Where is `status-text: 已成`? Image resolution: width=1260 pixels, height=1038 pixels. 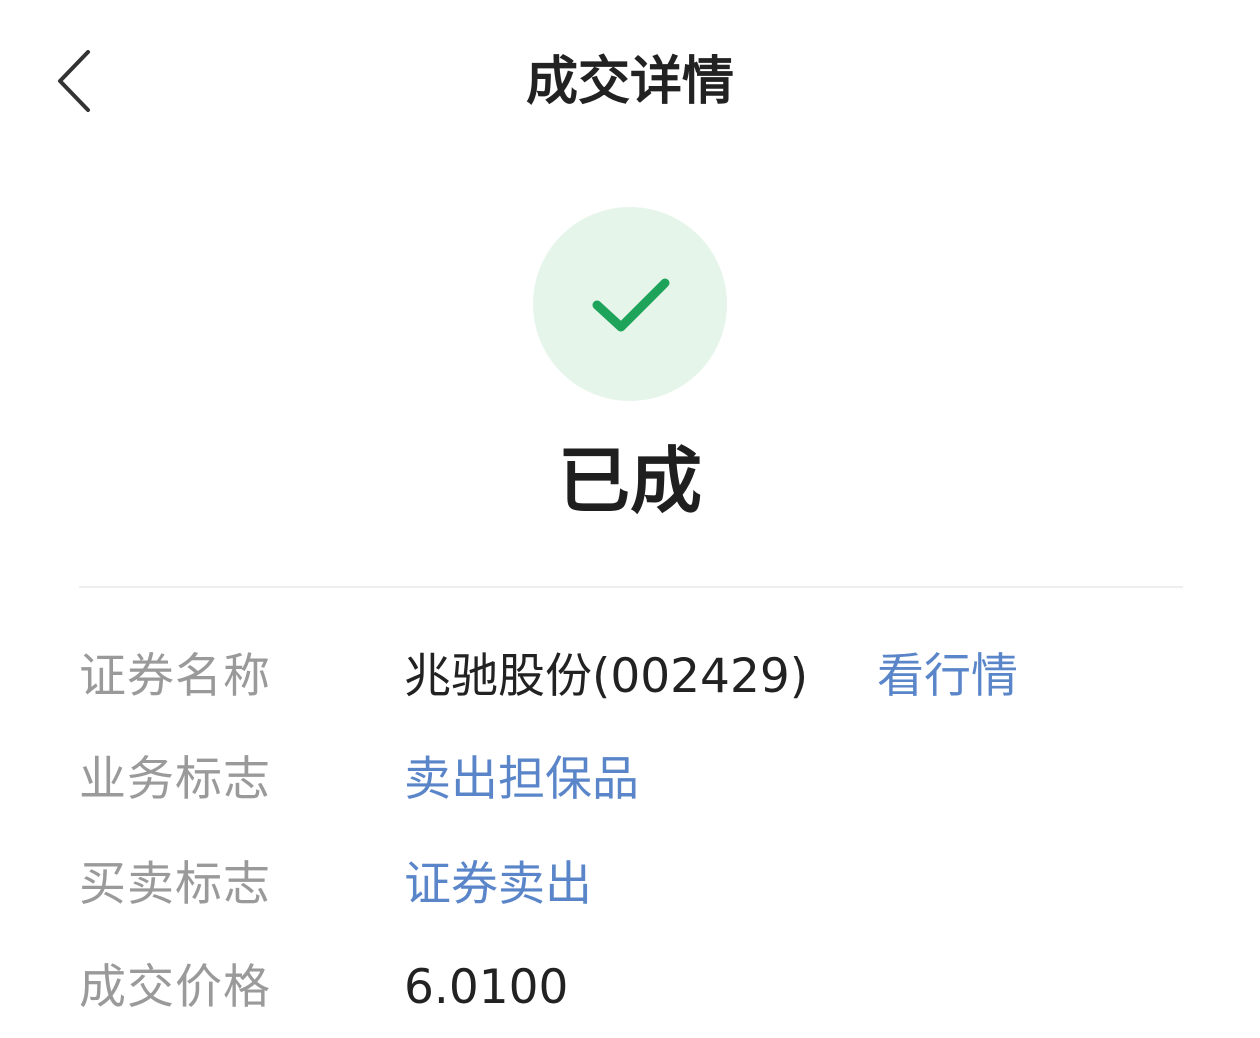 status-text: 已成 is located at coordinates (629, 481).